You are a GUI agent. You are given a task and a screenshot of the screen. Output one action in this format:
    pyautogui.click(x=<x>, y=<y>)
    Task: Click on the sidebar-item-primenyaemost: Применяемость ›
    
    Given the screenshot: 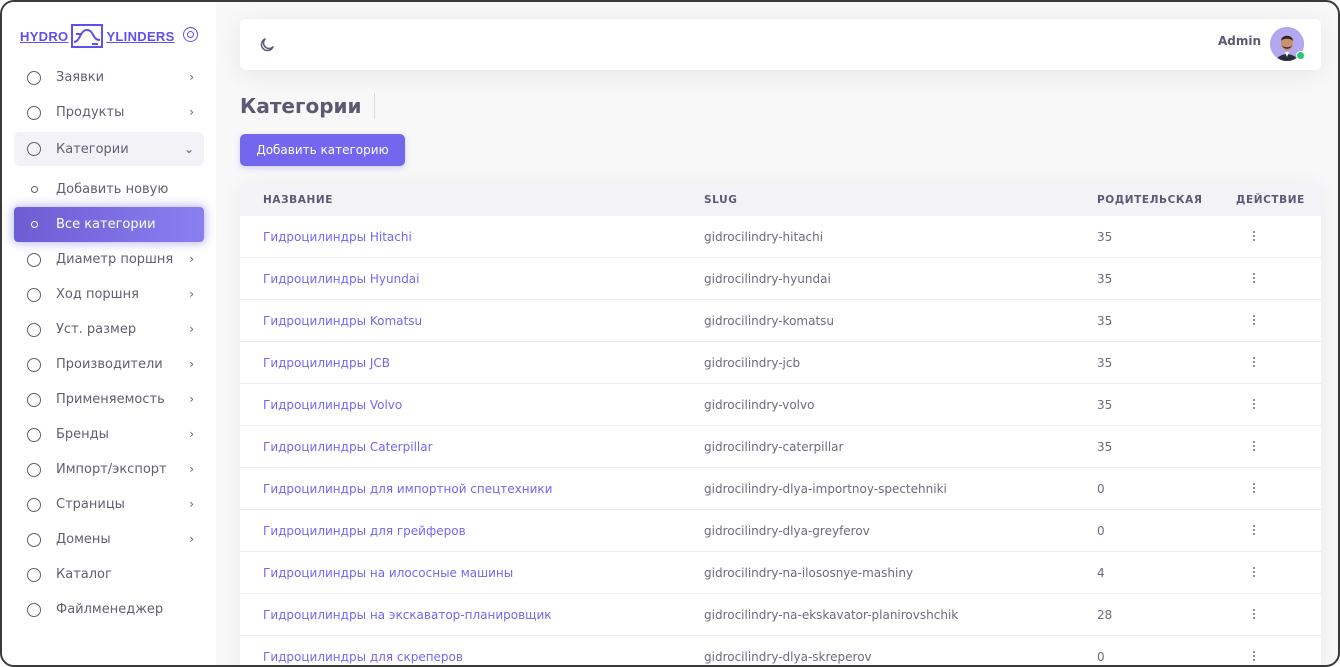 What is the action you would take?
    pyautogui.click(x=109, y=399)
    